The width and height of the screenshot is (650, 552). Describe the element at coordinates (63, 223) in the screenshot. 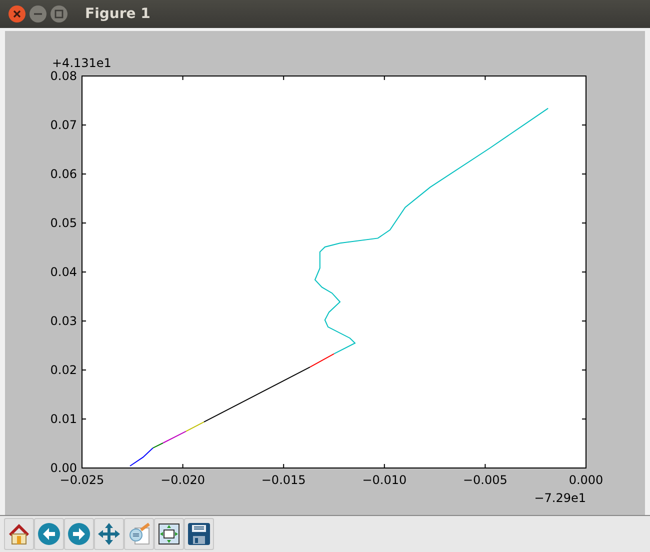

I see `tick-label: 0.05` at that location.